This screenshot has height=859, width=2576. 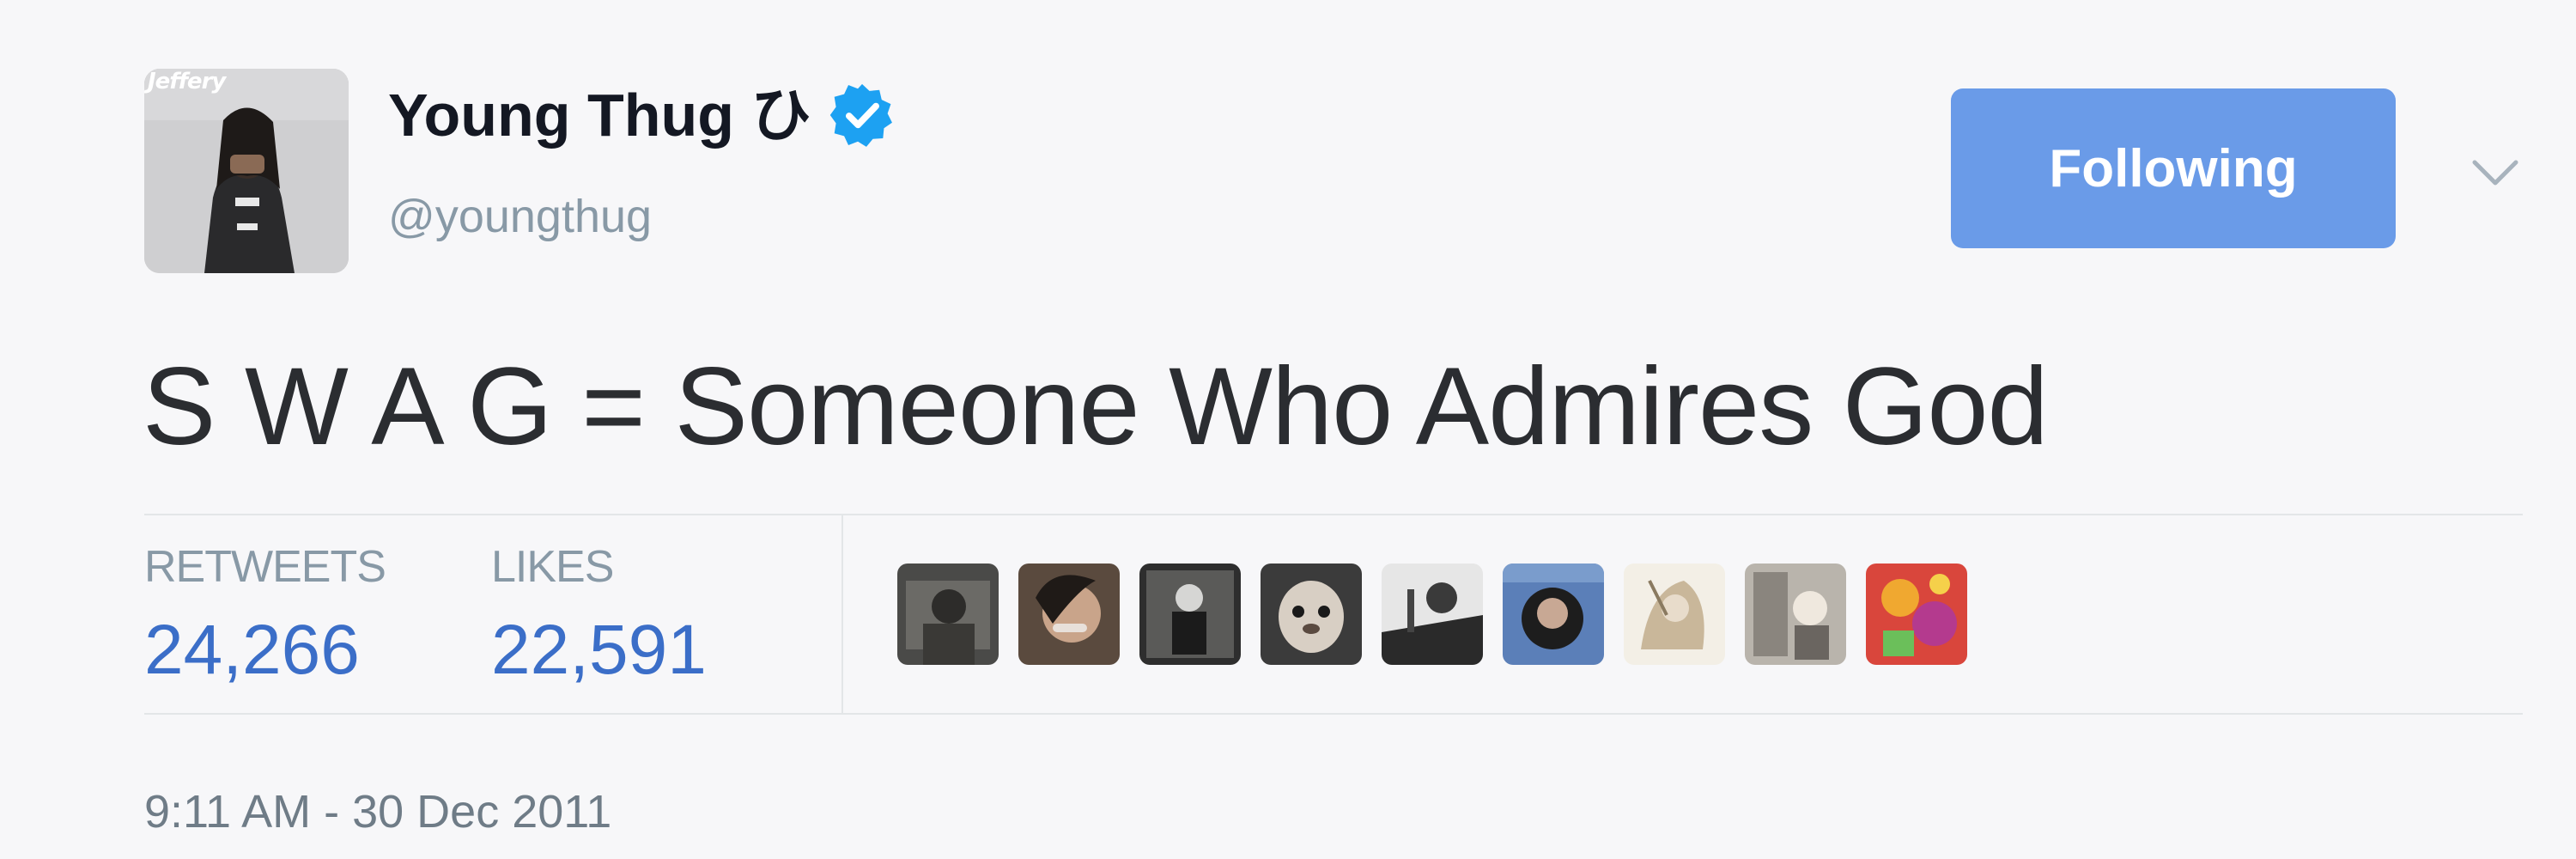 What do you see at coordinates (1554, 615) in the screenshot?
I see `liker-avatar-6-icon` at bounding box center [1554, 615].